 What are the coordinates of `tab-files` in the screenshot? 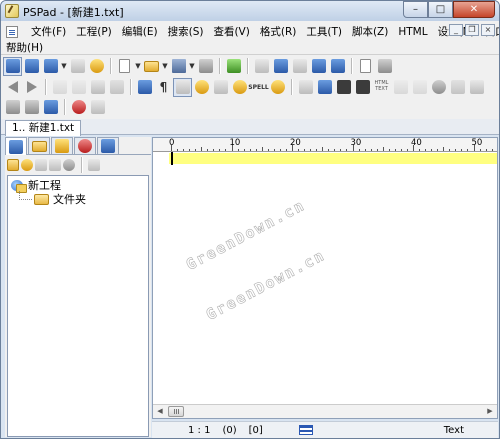 It's located at (39, 145).